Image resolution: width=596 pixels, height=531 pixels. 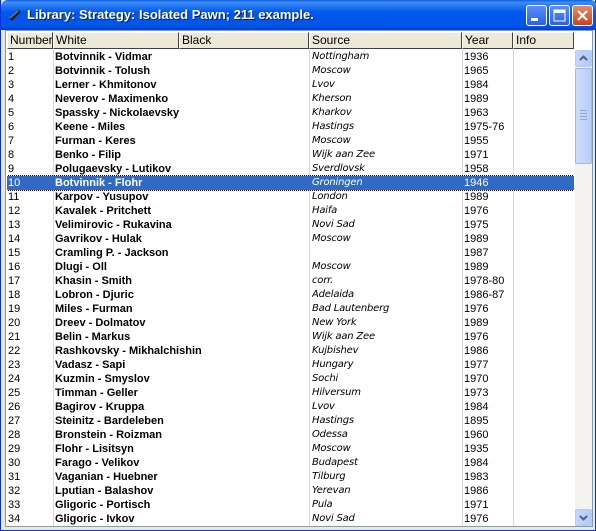 What do you see at coordinates (476, 225) in the screenshot?
I see `row-year: 1975` at bounding box center [476, 225].